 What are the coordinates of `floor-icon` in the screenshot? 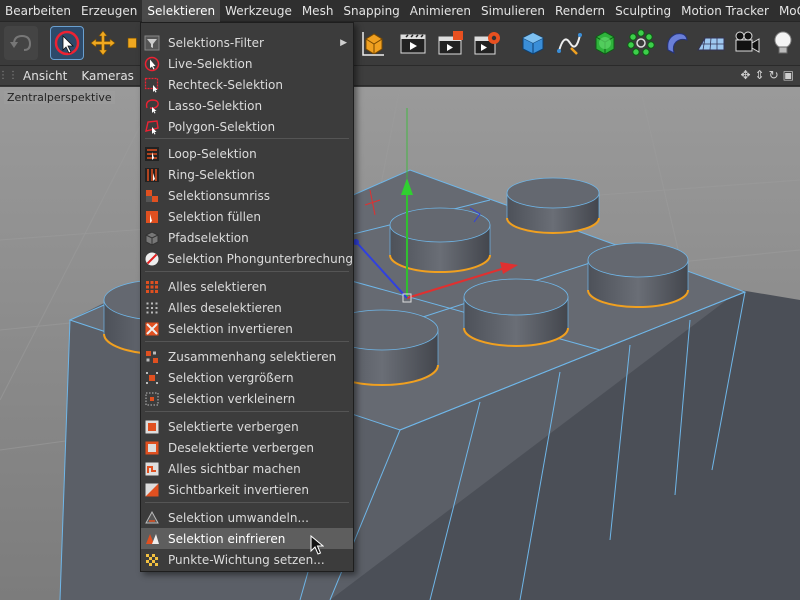 It's located at (711, 43).